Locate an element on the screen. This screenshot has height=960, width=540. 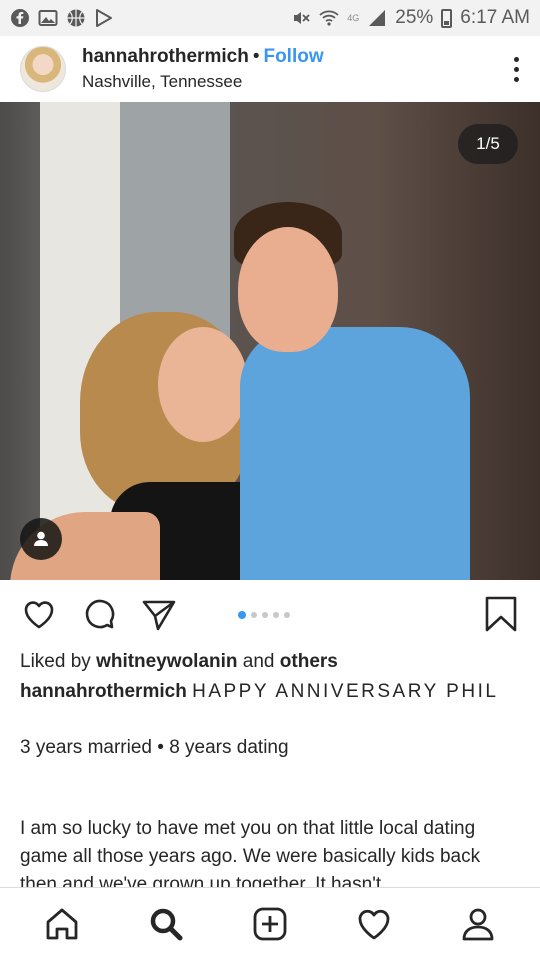
person-icon is located at coordinates (41, 538).